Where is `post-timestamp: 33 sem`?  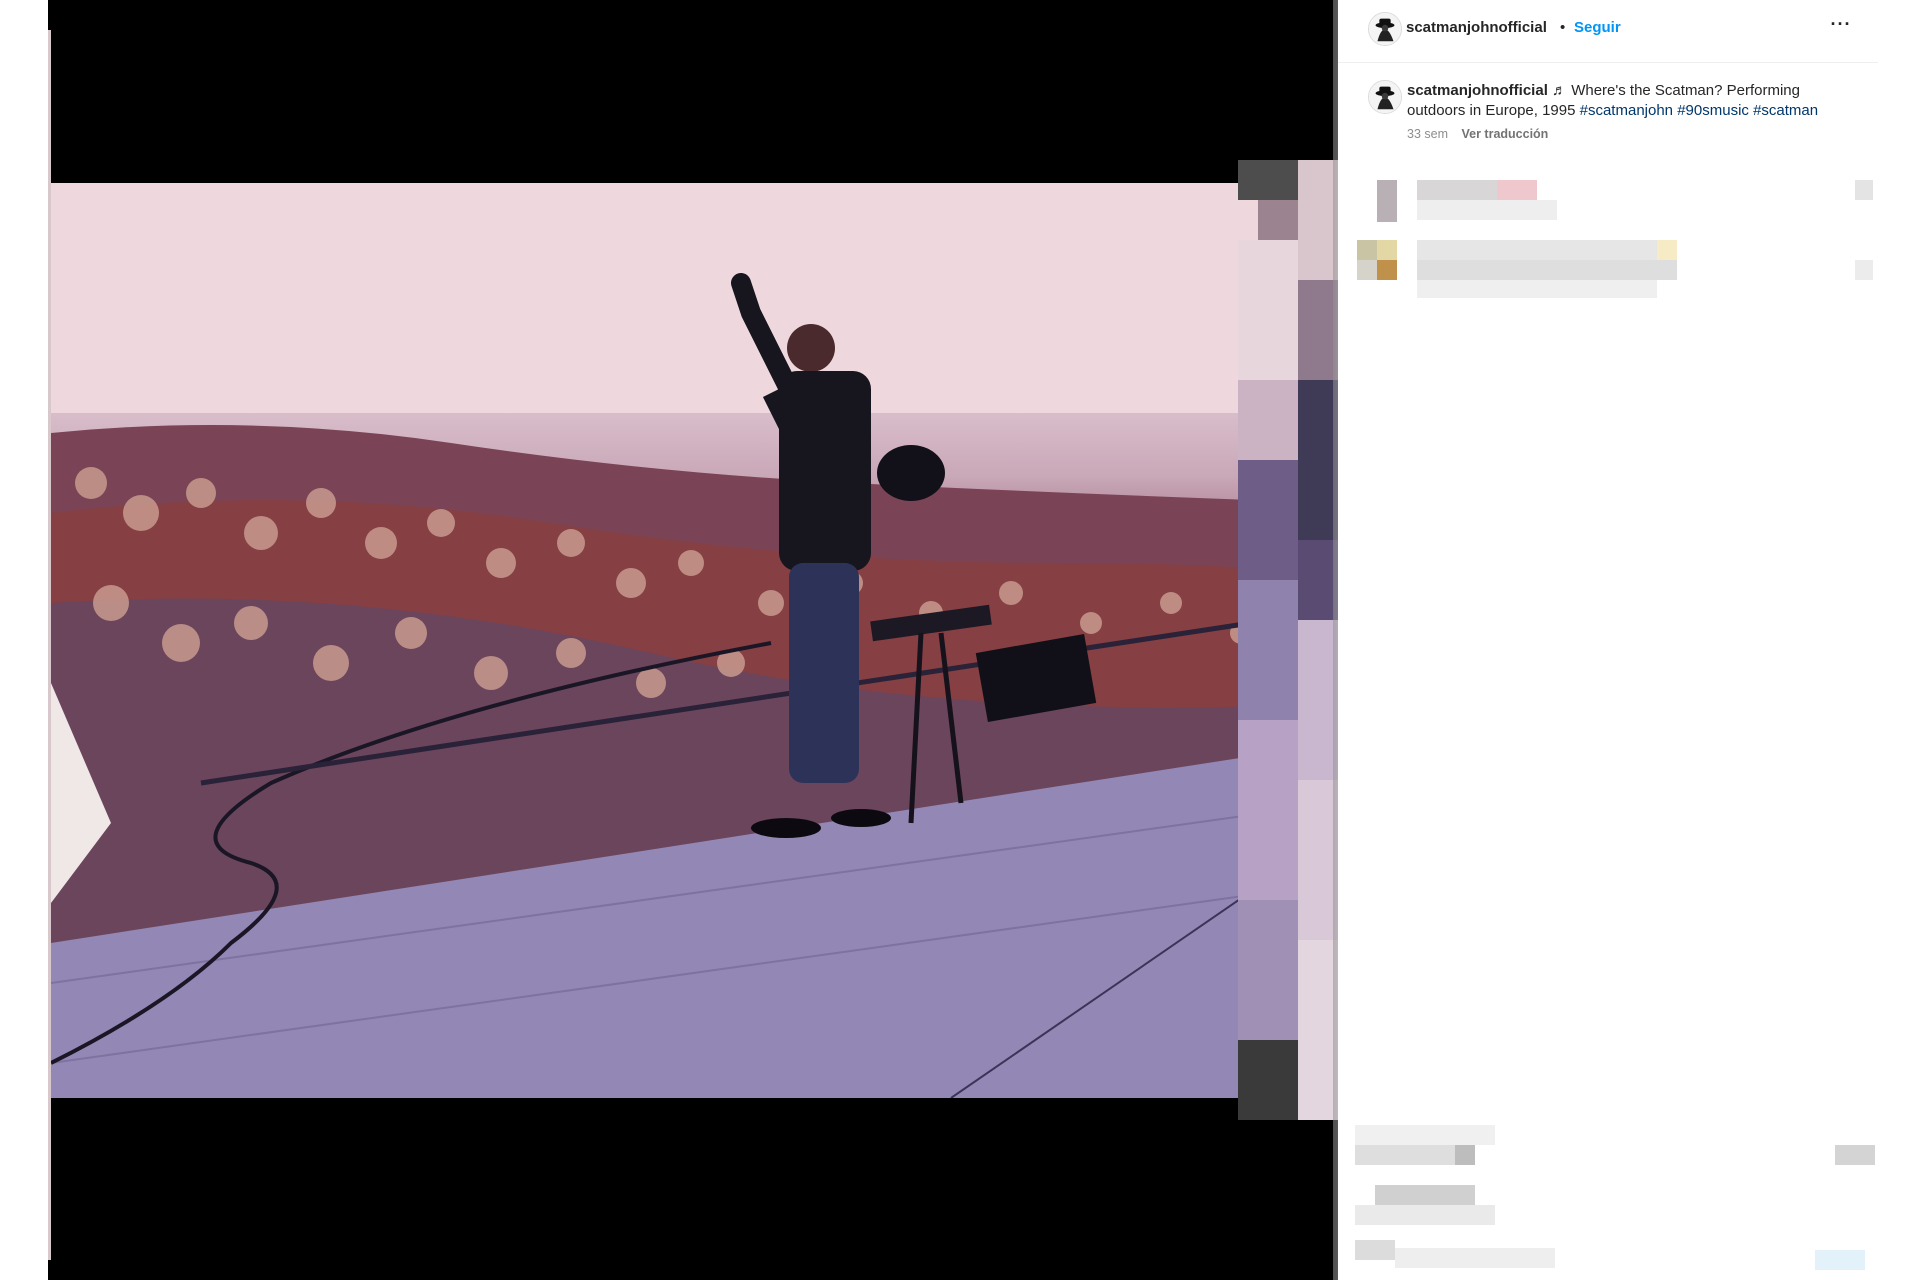 post-timestamp: 33 sem is located at coordinates (1427, 134).